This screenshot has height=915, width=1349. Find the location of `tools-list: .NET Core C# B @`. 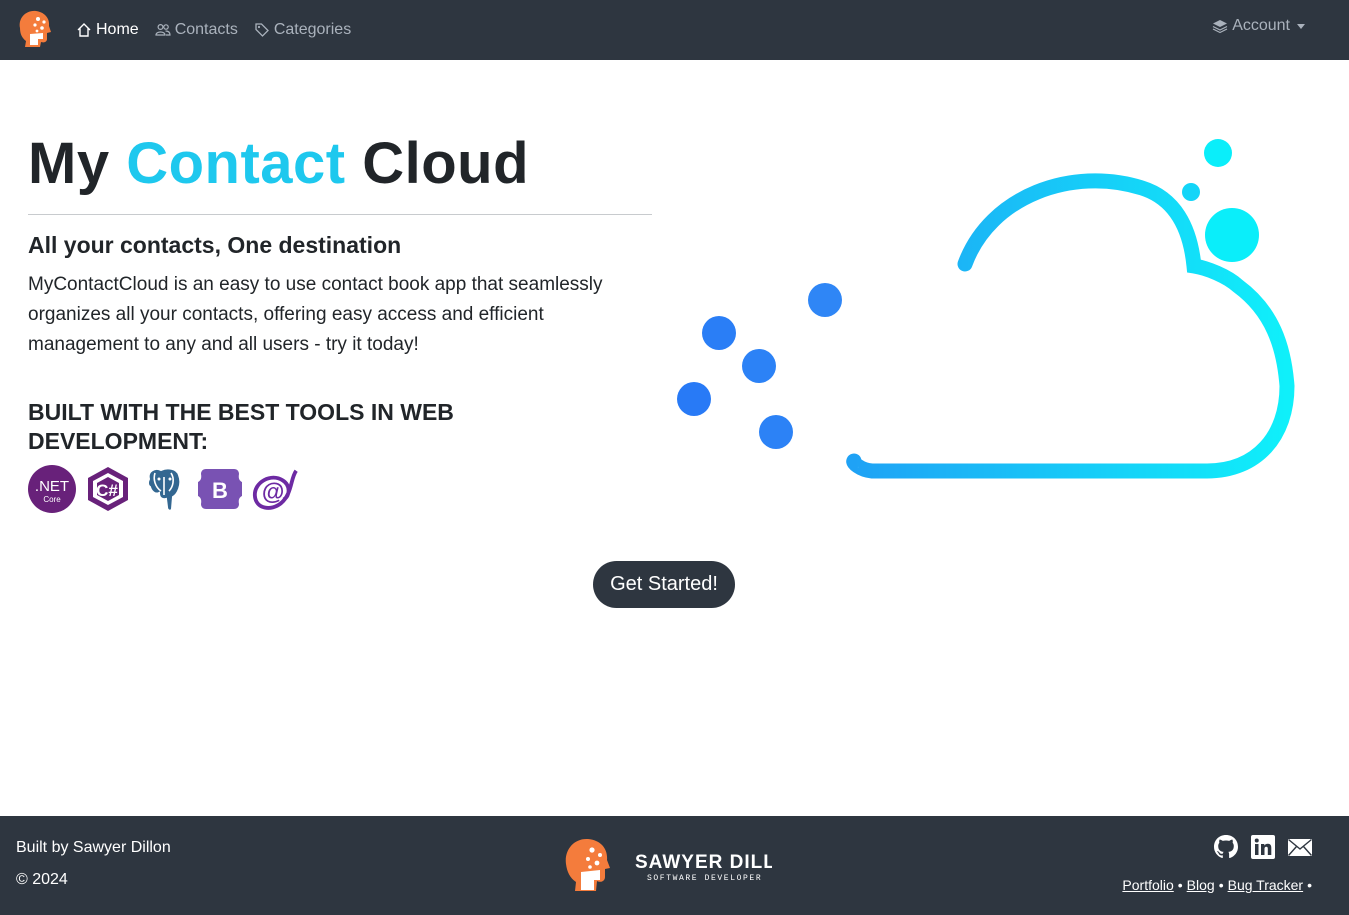

tools-list: .NET Core C# B @ is located at coordinates (164, 489).